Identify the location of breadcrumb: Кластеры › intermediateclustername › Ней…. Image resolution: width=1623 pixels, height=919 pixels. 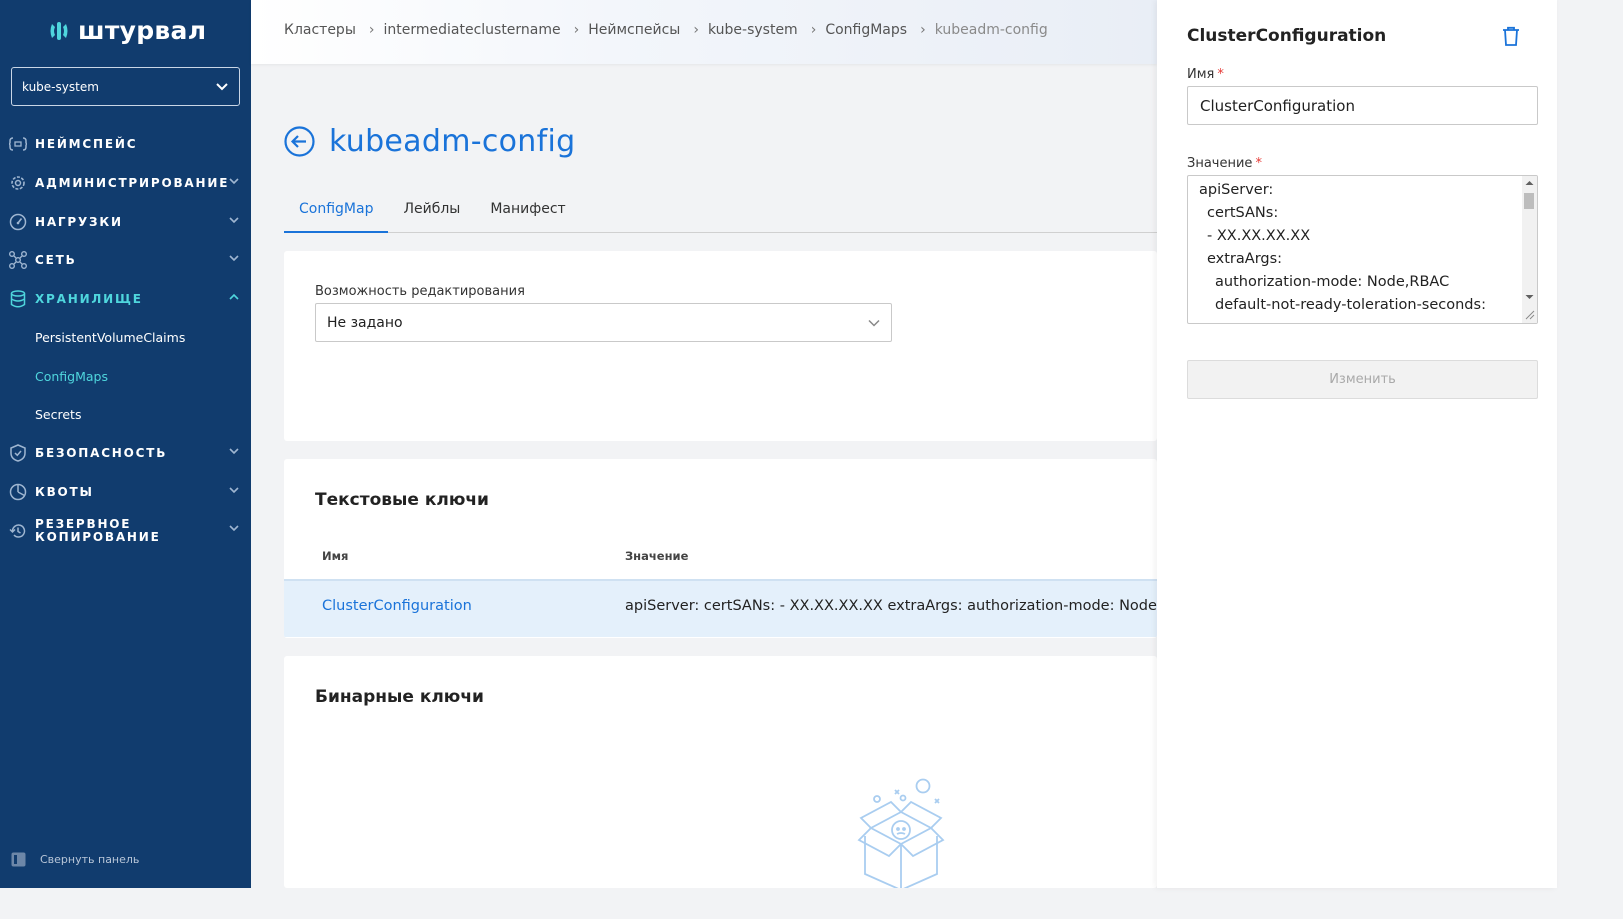
(666, 30).